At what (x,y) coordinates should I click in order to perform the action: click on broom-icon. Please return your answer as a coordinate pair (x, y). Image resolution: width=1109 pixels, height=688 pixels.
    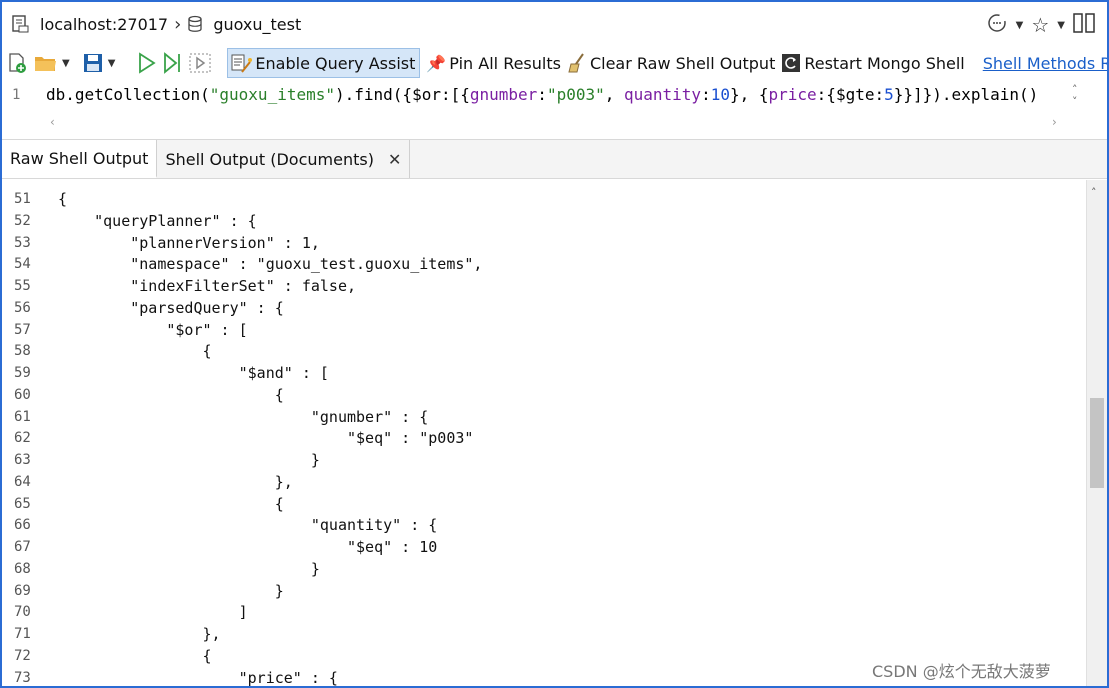
    Looking at the image, I should click on (576, 63).